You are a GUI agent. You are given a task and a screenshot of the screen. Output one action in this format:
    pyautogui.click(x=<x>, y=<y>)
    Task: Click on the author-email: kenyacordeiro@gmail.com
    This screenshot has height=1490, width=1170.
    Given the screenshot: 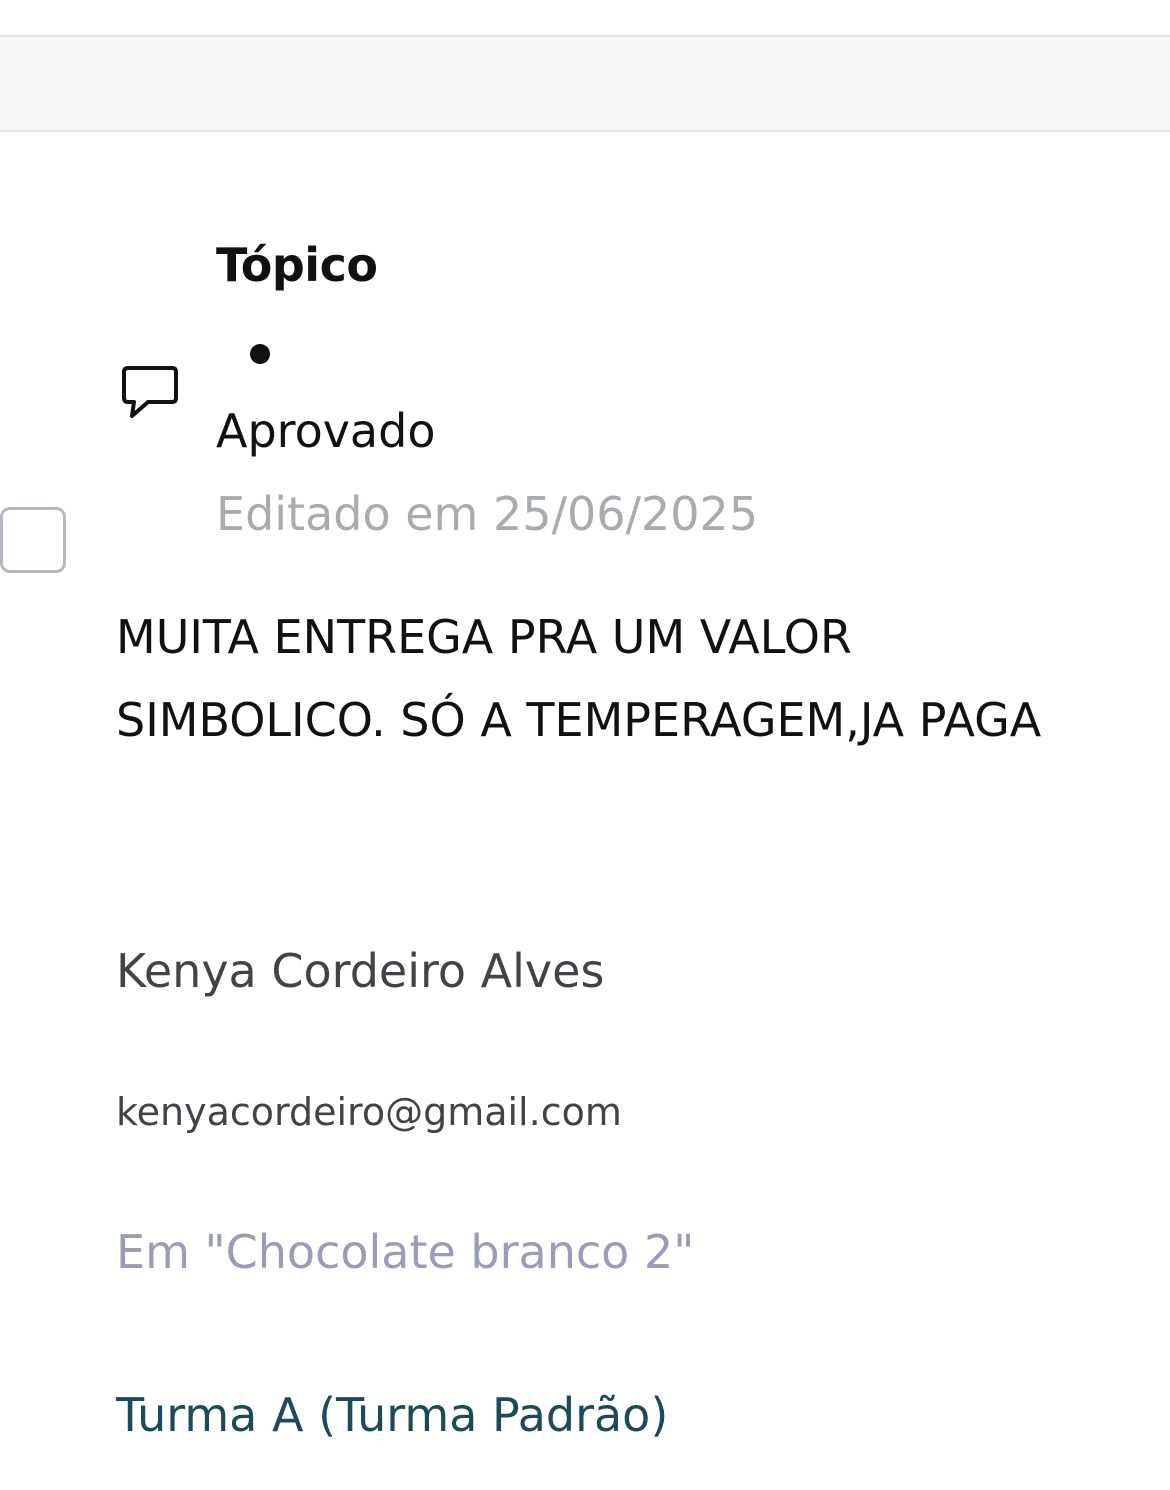 What is the action you would take?
    pyautogui.click(x=369, y=1112)
    